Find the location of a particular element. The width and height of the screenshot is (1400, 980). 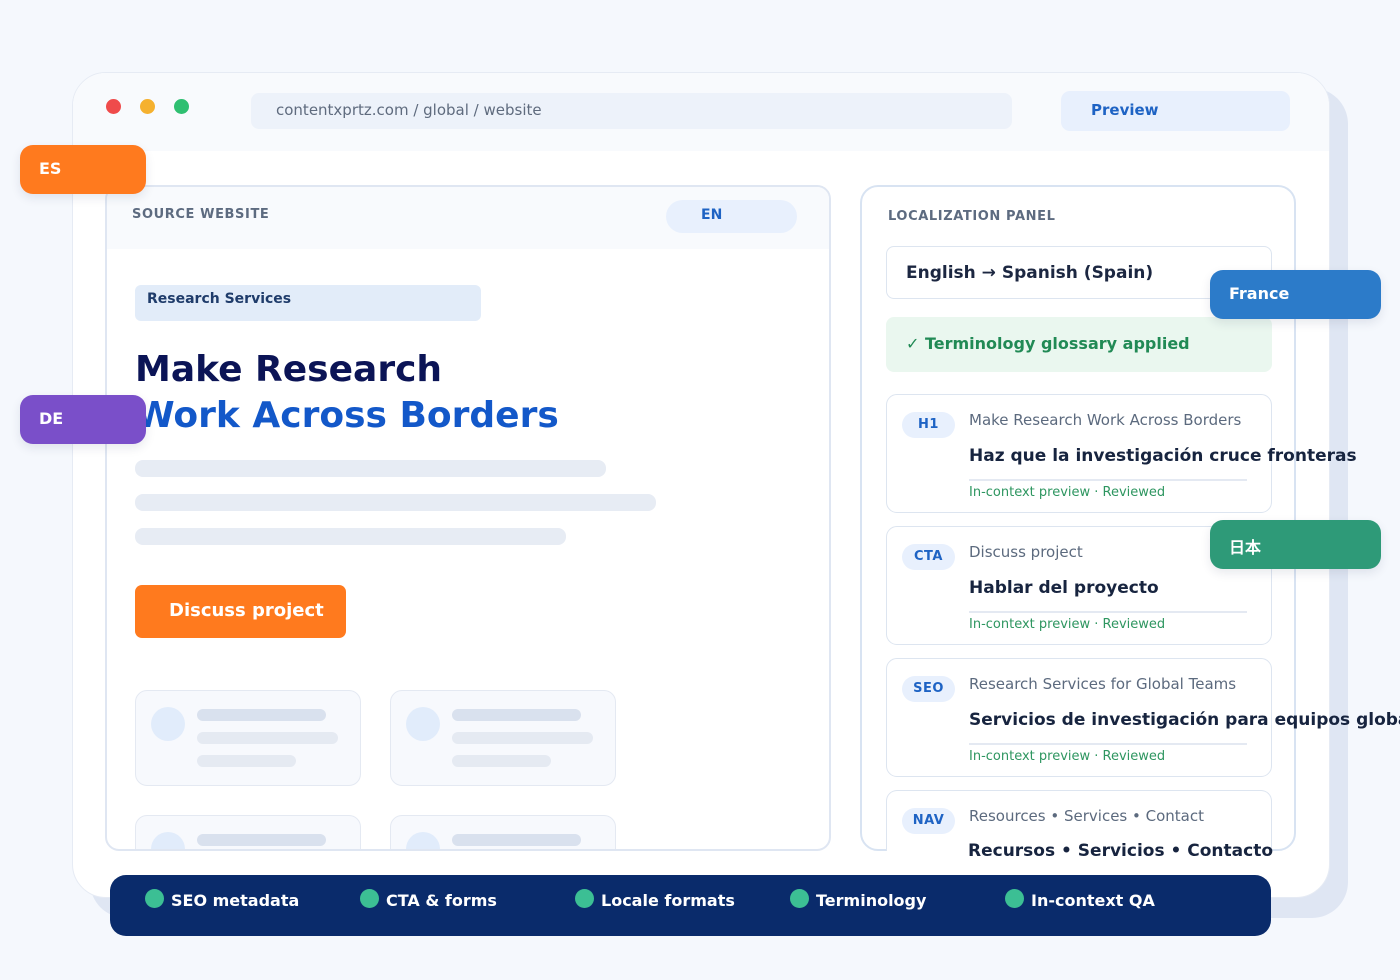

content-type-badge: CTA is located at coordinates (928, 557).